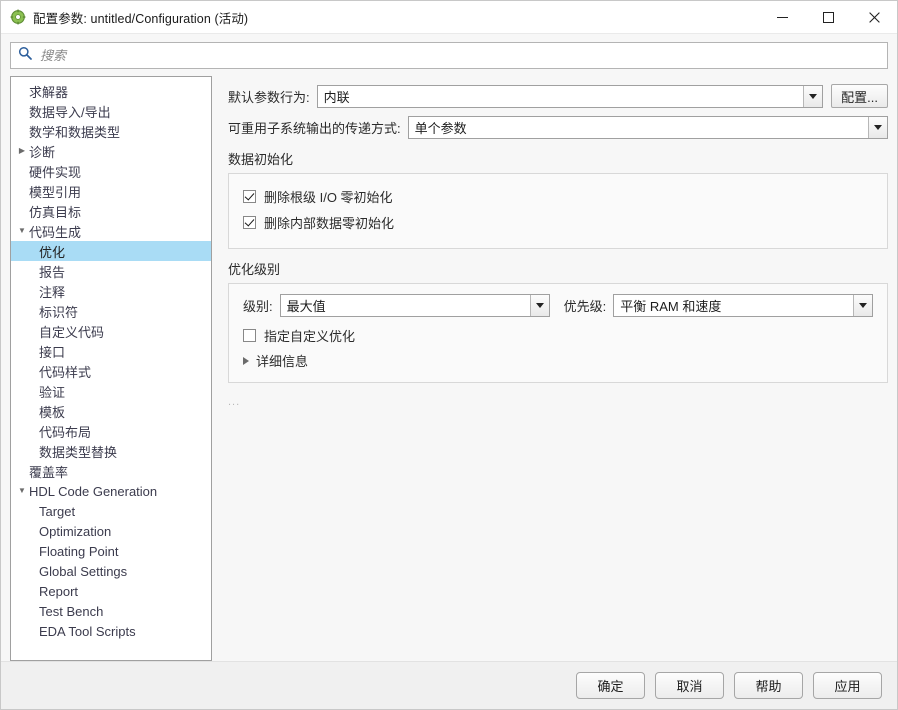  What do you see at coordinates (111, 191) in the screenshot?
I see `sidebar-item: 模型引用` at bounding box center [111, 191].